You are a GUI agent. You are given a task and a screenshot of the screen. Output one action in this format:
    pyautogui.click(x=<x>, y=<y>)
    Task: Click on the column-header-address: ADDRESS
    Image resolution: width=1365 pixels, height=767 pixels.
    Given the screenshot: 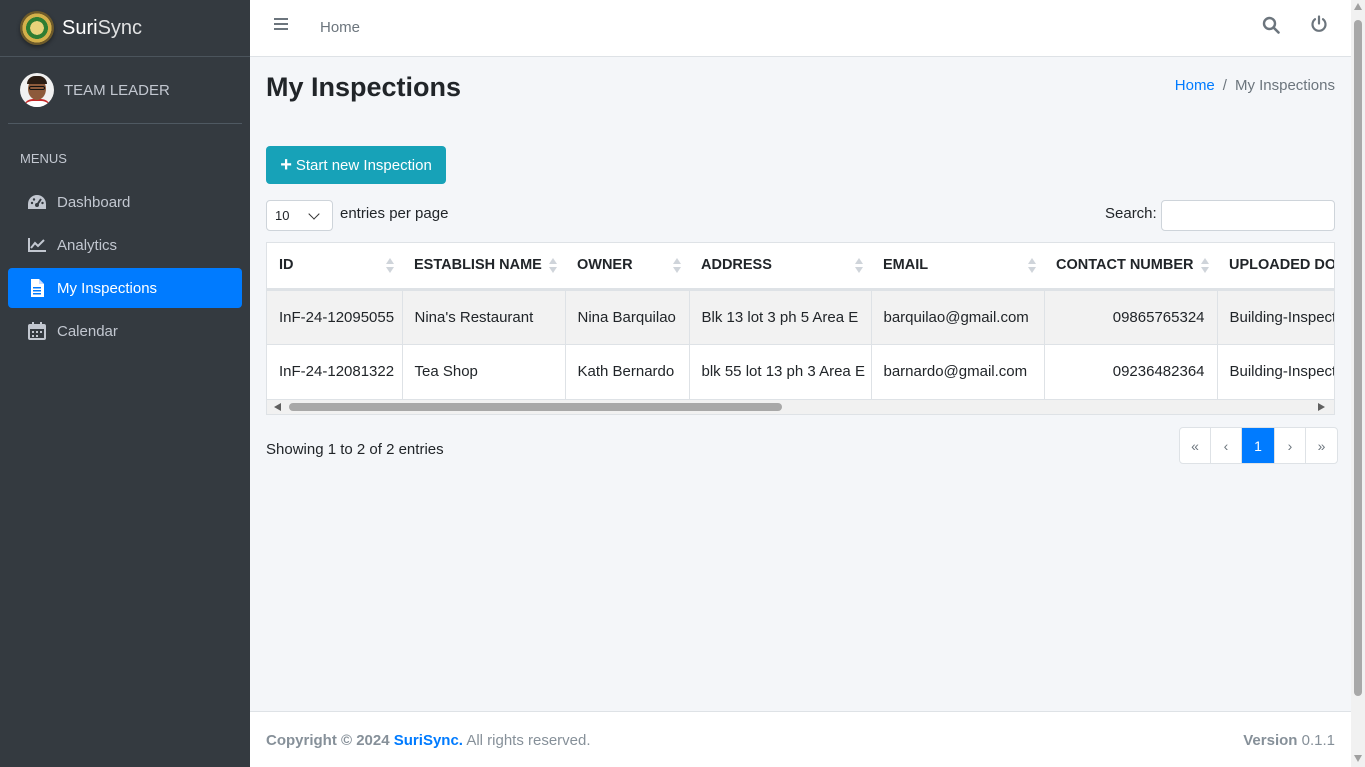 What is the action you would take?
    pyautogui.click(x=780, y=267)
    